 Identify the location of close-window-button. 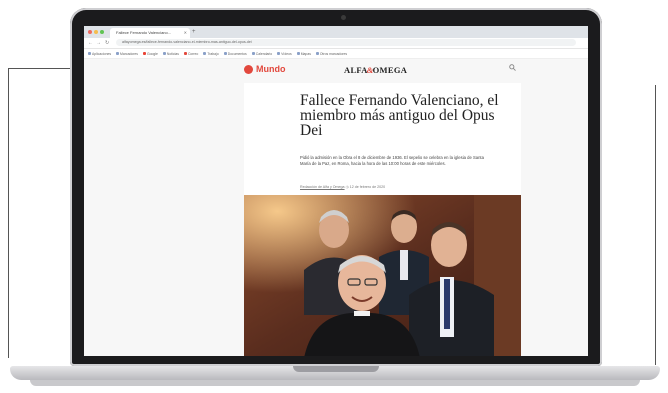
(90, 32).